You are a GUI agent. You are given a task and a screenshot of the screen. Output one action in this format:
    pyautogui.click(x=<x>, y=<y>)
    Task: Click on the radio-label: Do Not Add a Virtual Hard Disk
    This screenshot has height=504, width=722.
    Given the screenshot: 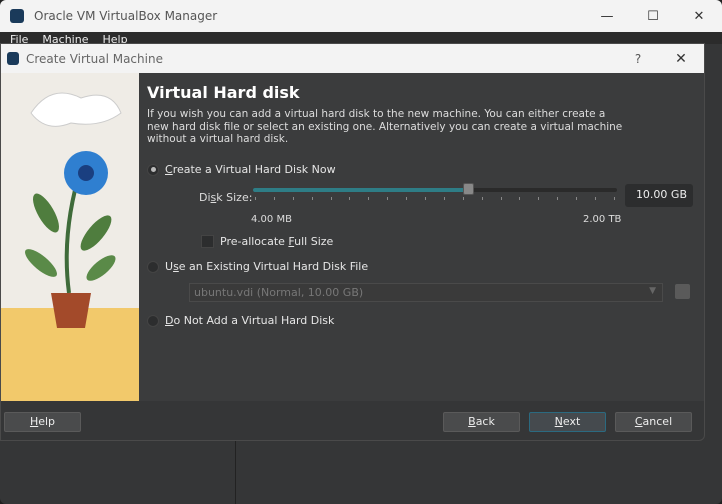 What is the action you would take?
    pyautogui.click(x=249, y=320)
    